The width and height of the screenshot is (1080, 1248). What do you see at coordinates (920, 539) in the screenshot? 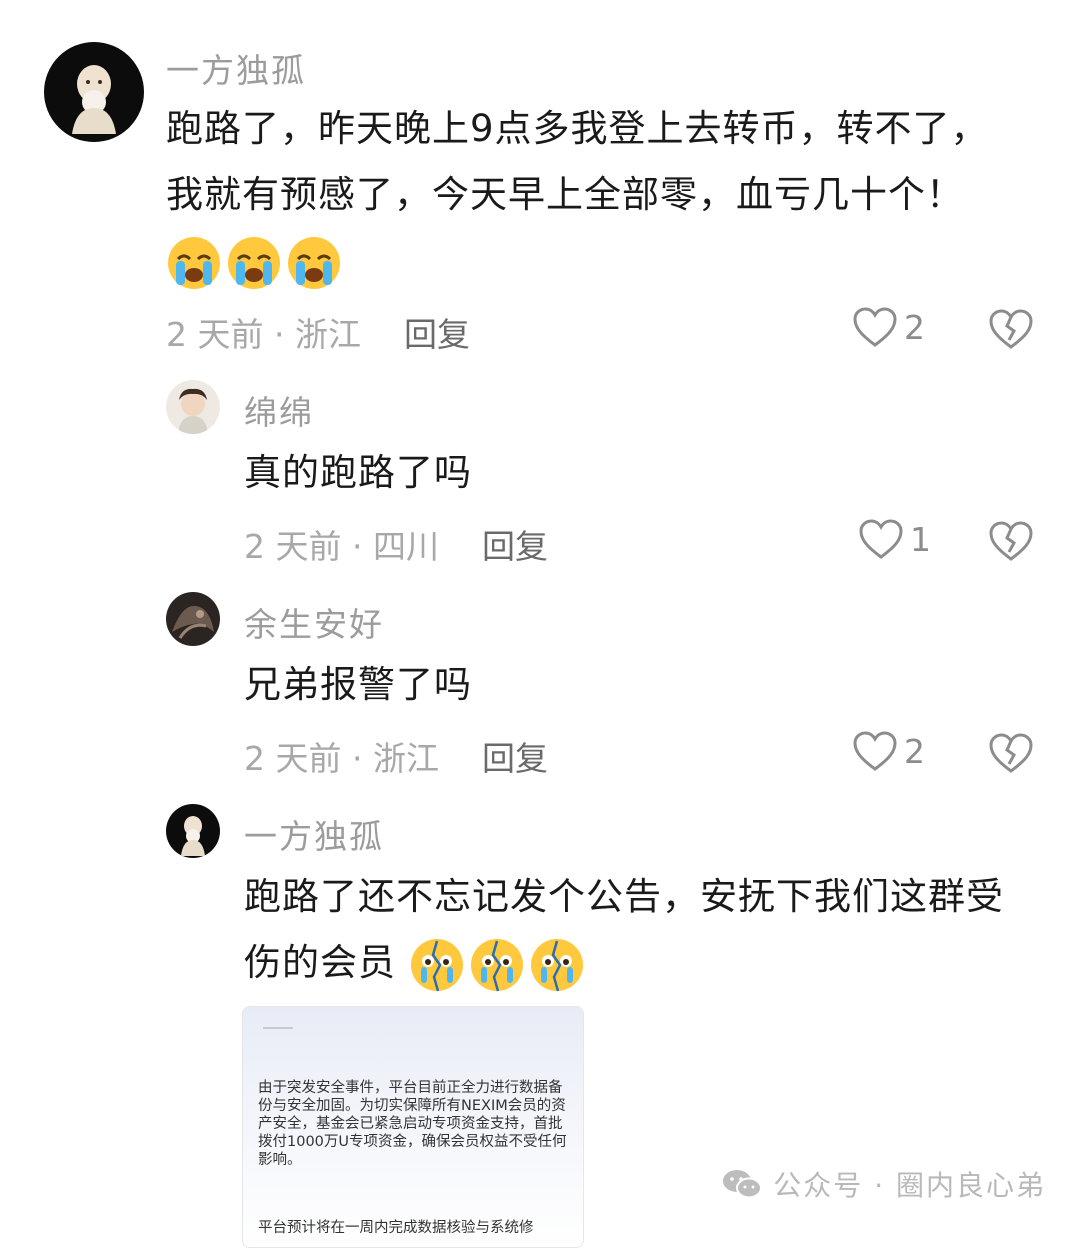
I see `like-count: 1` at bounding box center [920, 539].